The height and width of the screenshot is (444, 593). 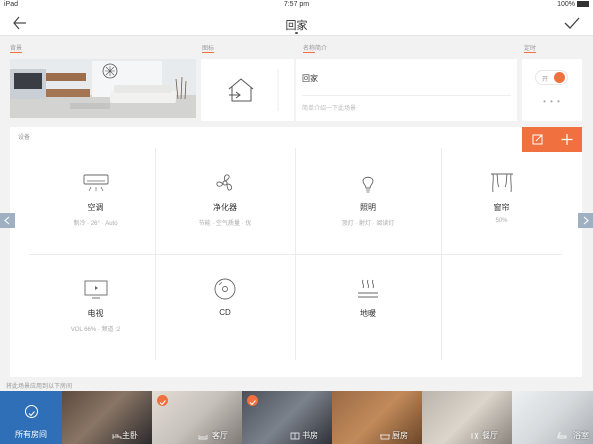 What do you see at coordinates (552, 417) in the screenshot?
I see `room-bathroom: 浴室` at bounding box center [552, 417].